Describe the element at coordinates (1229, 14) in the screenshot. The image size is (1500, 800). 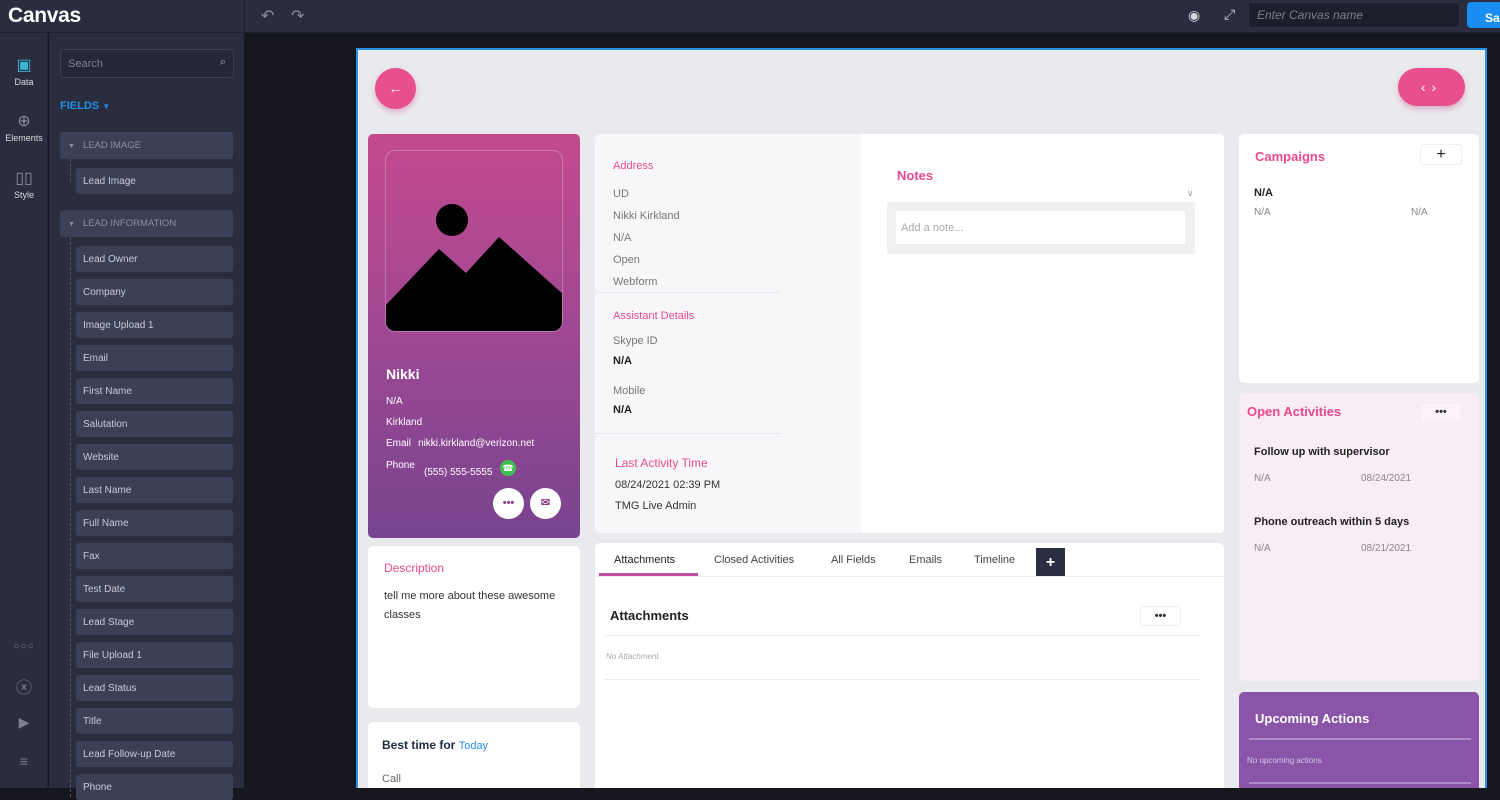
I see `expand-icon: ⤢` at that location.